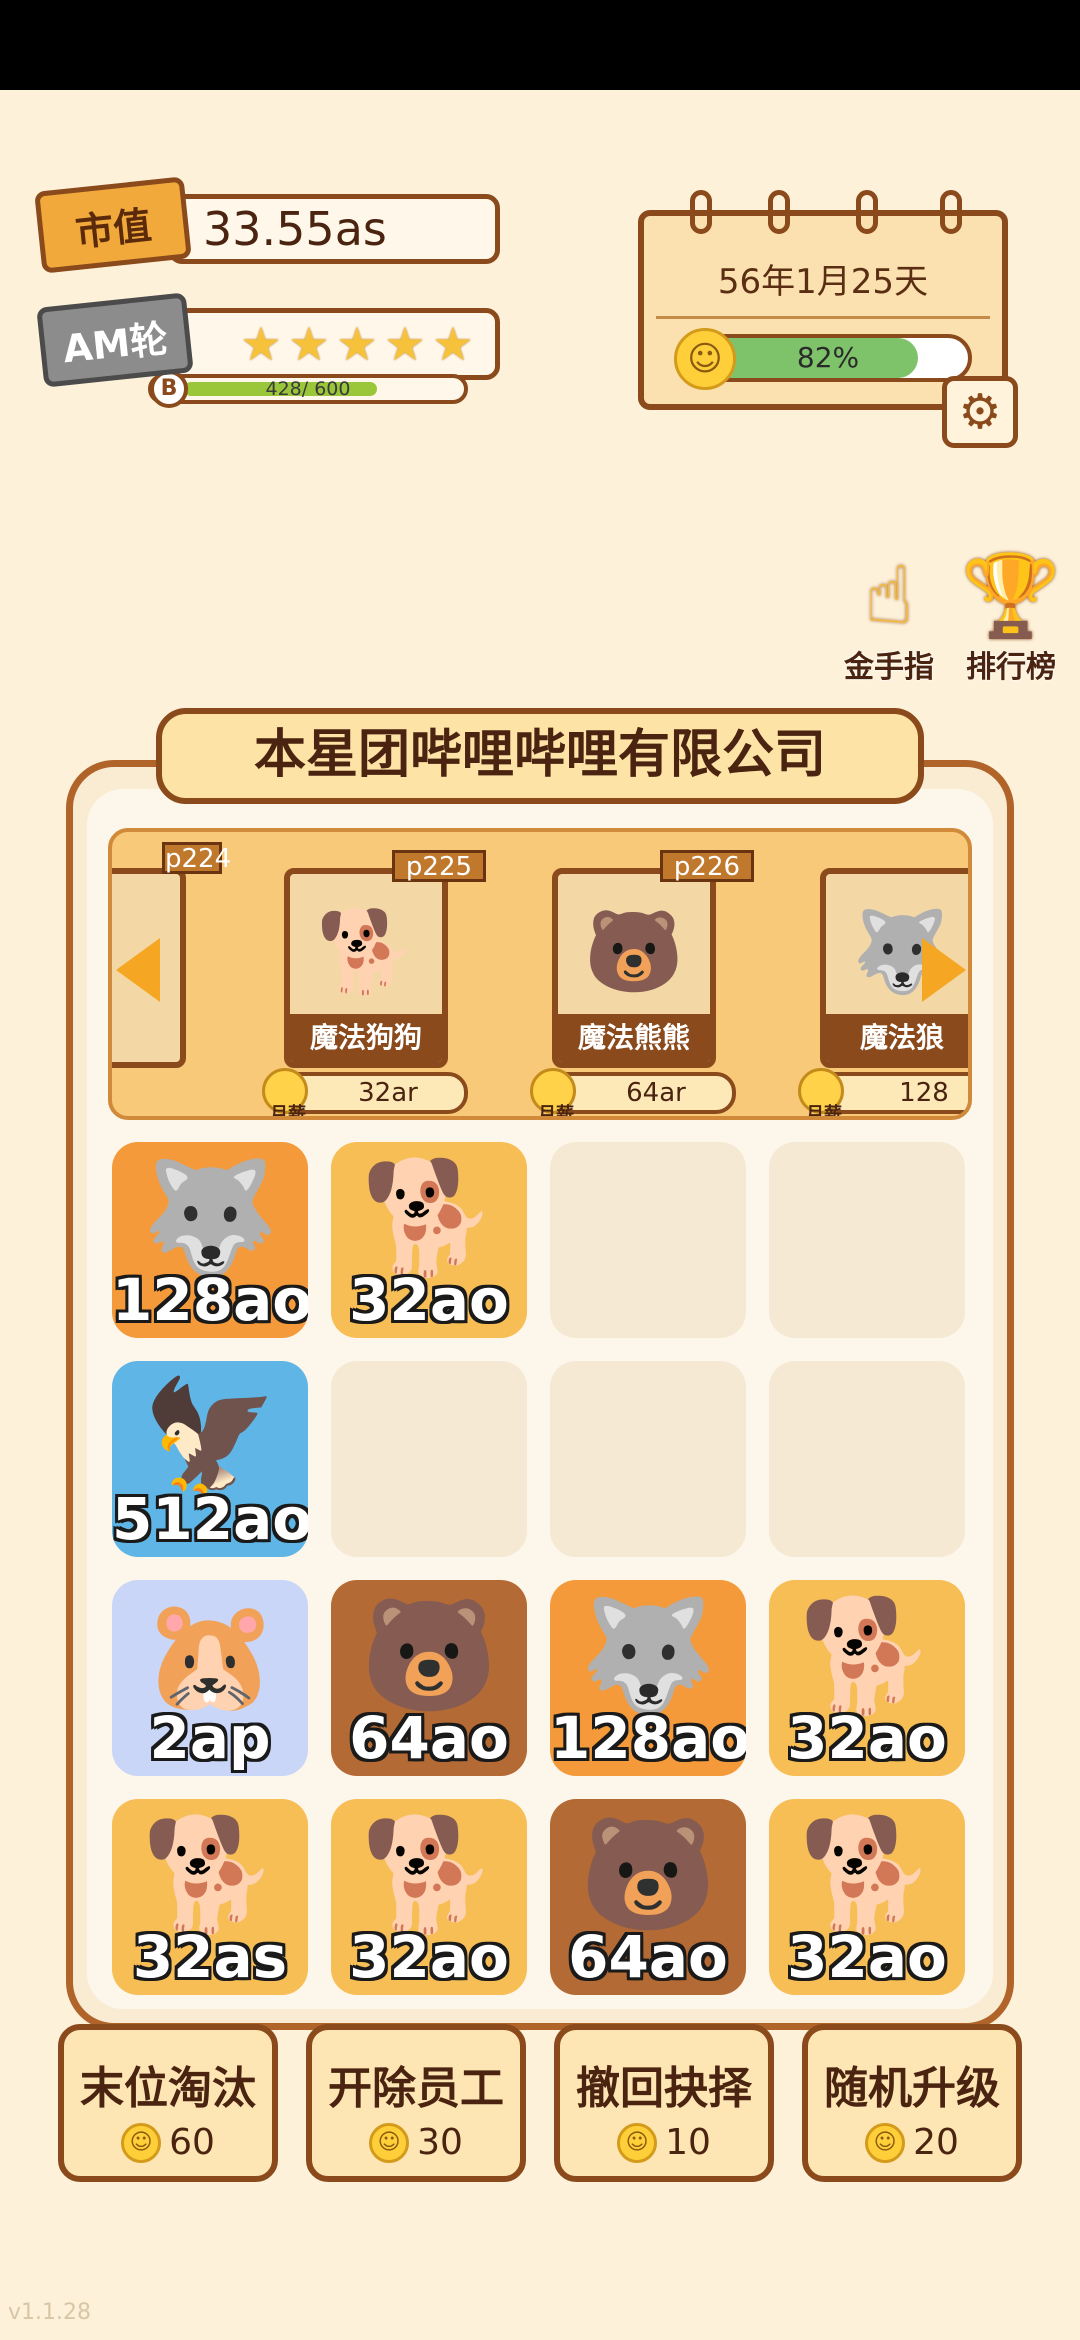 The width and height of the screenshot is (1080, 2340). What do you see at coordinates (912, 2088) in the screenshot?
I see `action-label: 随机升级` at bounding box center [912, 2088].